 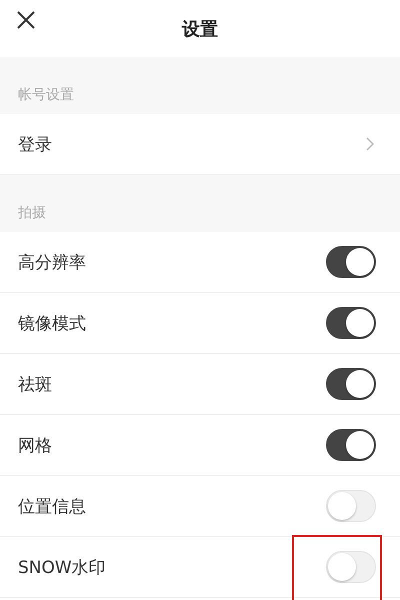 I want to click on page-title: 设置, so click(x=200, y=29).